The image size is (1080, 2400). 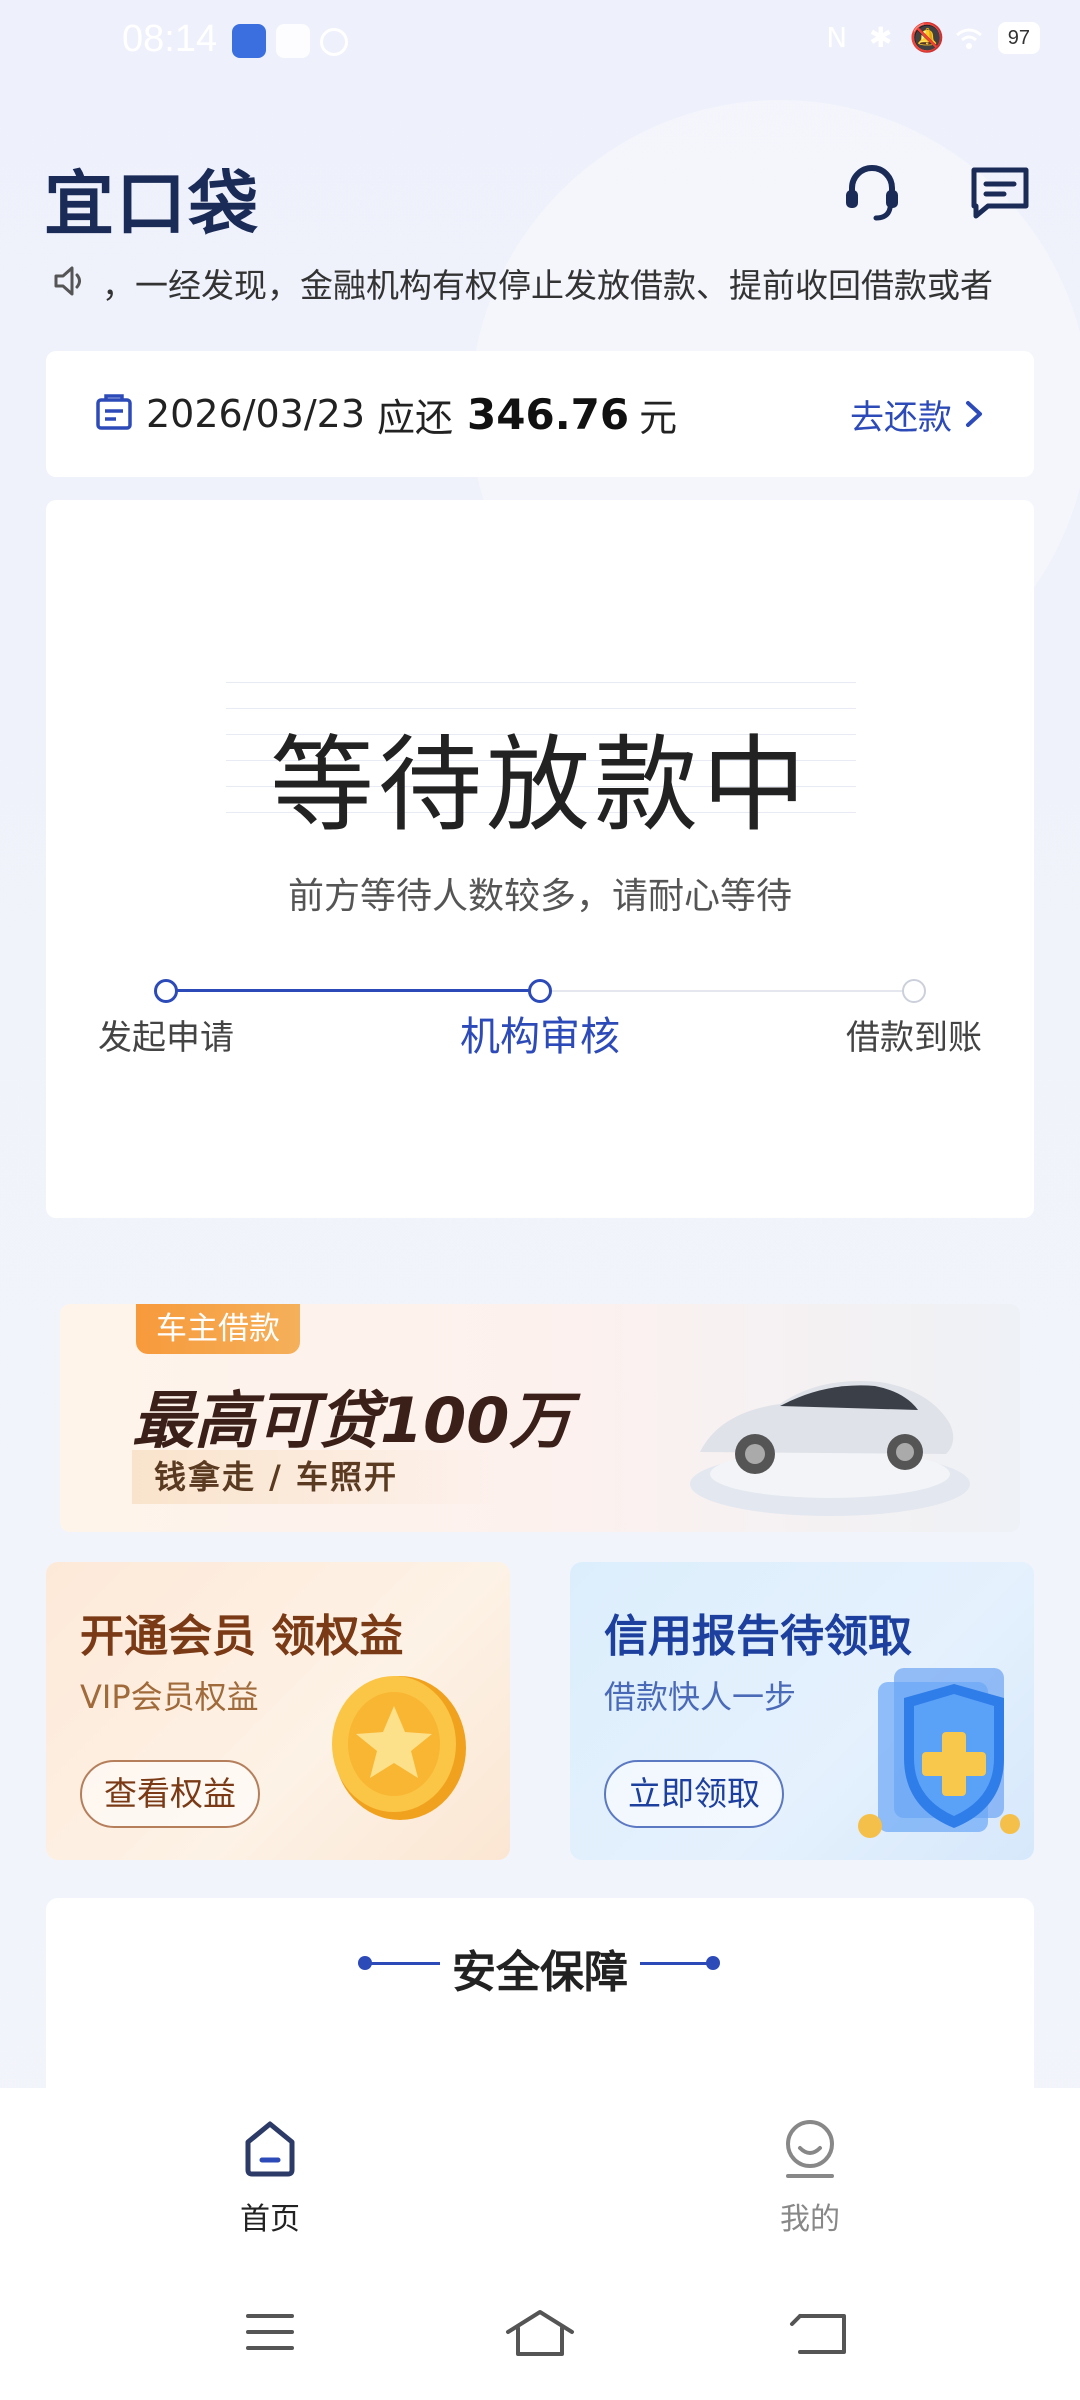 What do you see at coordinates (270, 2332) in the screenshot?
I see `menu-icon` at bounding box center [270, 2332].